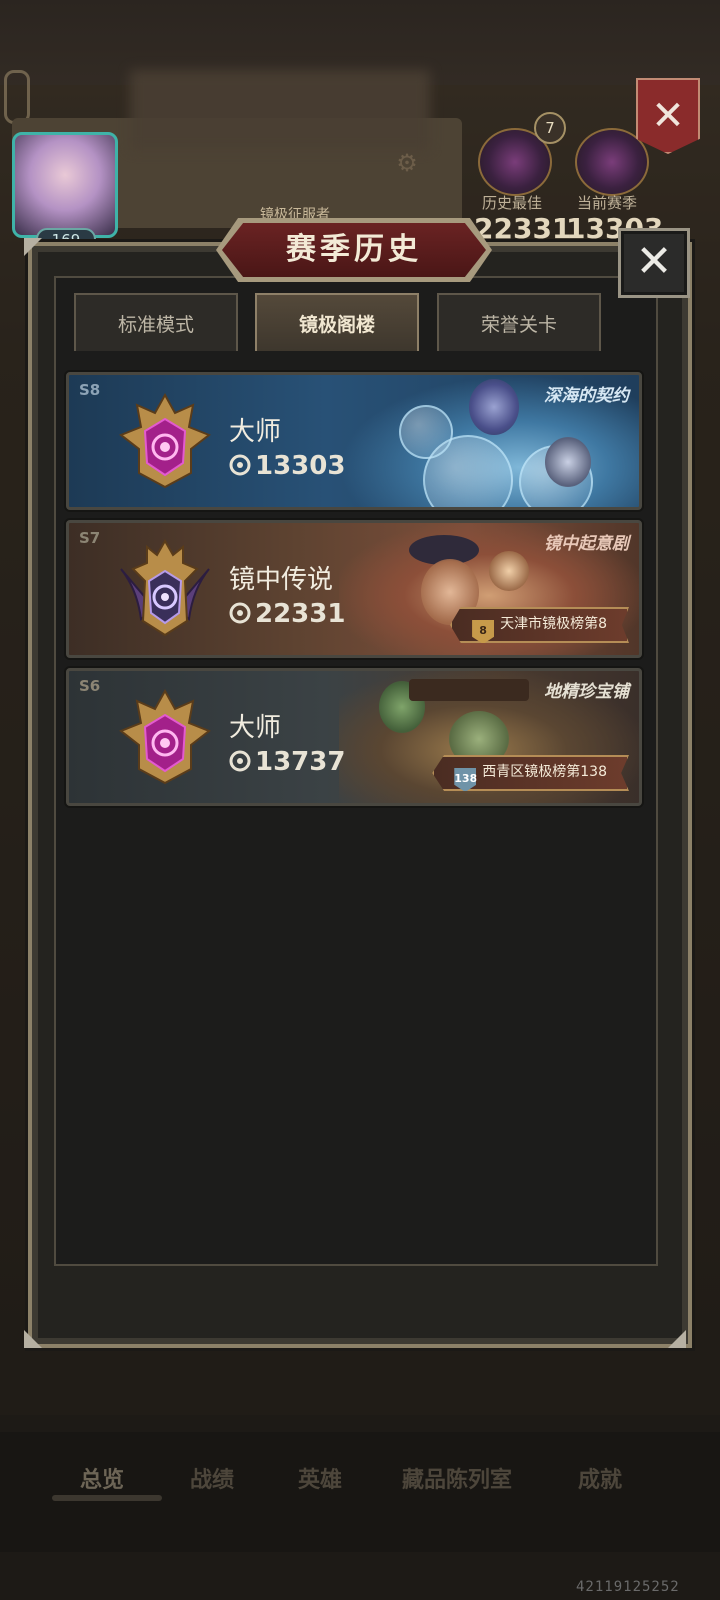 Image resolution: width=720 pixels, height=1600 pixels. I want to click on current-season-label: 当前赛季, so click(606, 203).